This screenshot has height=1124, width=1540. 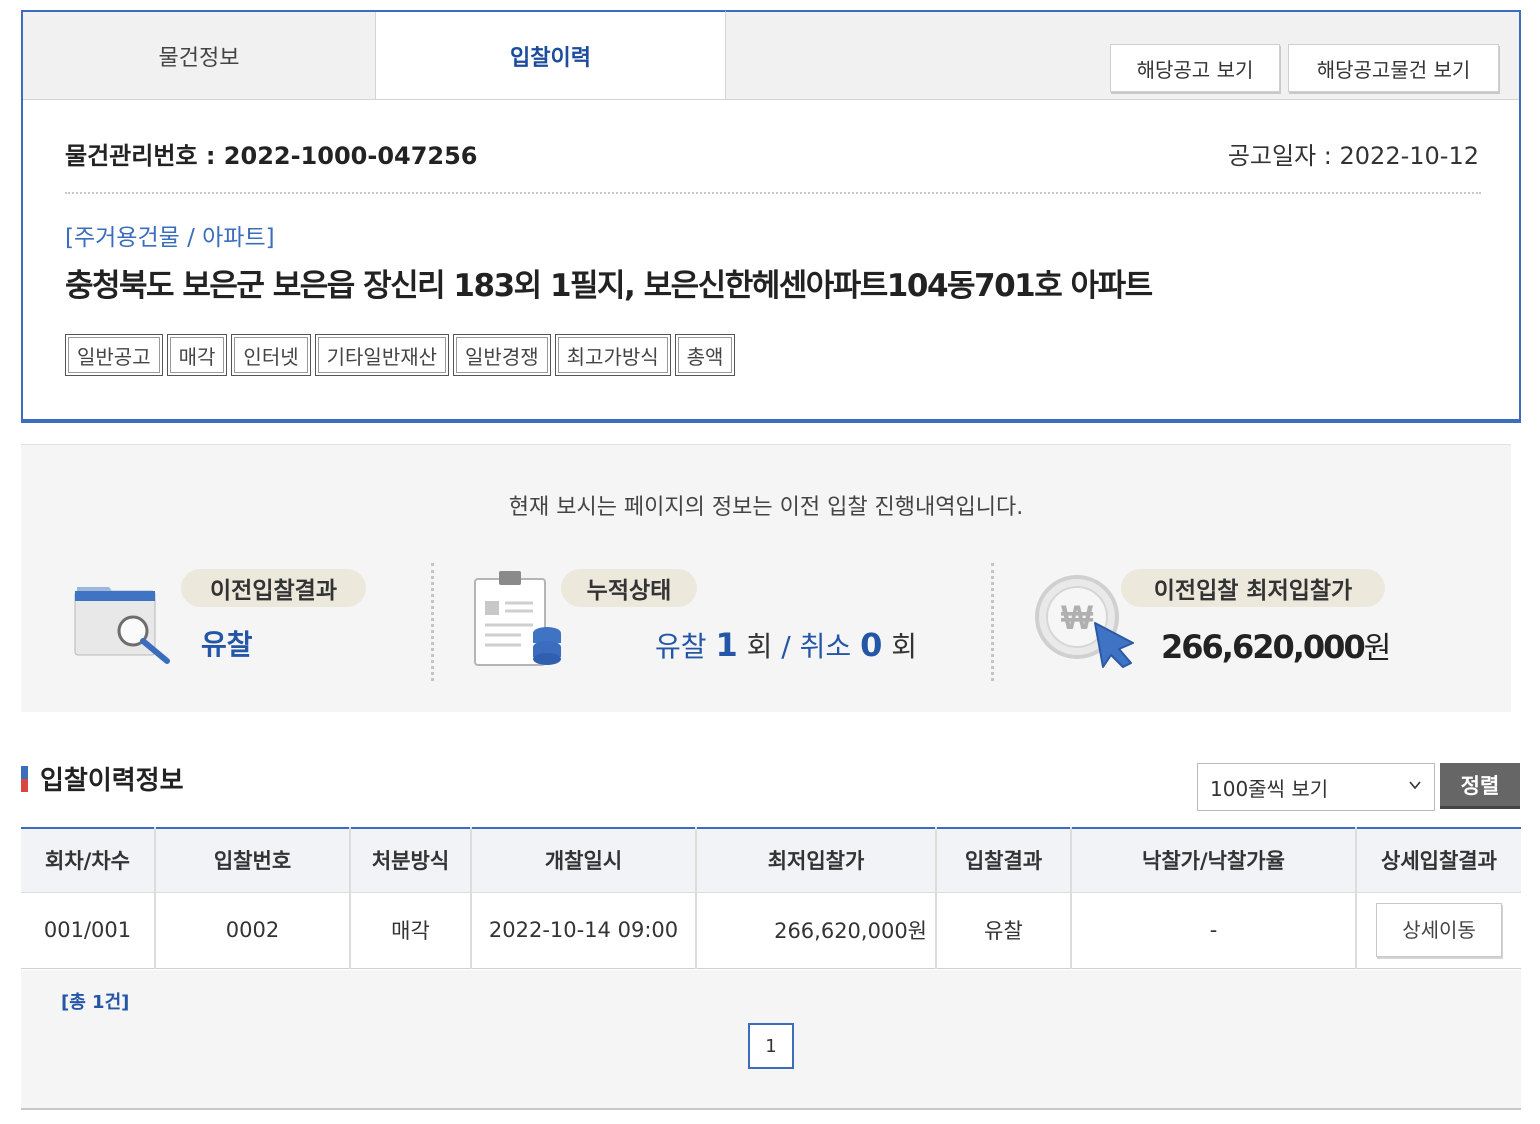 What do you see at coordinates (871, 645) in the screenshot?
I see `cancel-count: 0` at bounding box center [871, 645].